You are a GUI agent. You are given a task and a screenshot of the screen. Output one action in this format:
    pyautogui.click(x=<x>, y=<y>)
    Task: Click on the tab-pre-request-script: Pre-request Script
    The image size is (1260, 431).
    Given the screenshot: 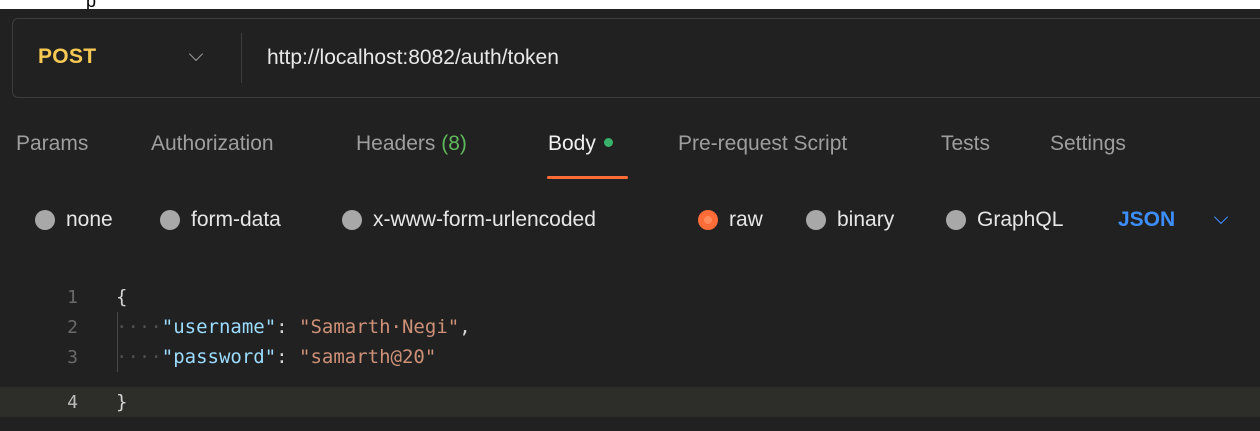 What is the action you would take?
    pyautogui.click(x=762, y=144)
    